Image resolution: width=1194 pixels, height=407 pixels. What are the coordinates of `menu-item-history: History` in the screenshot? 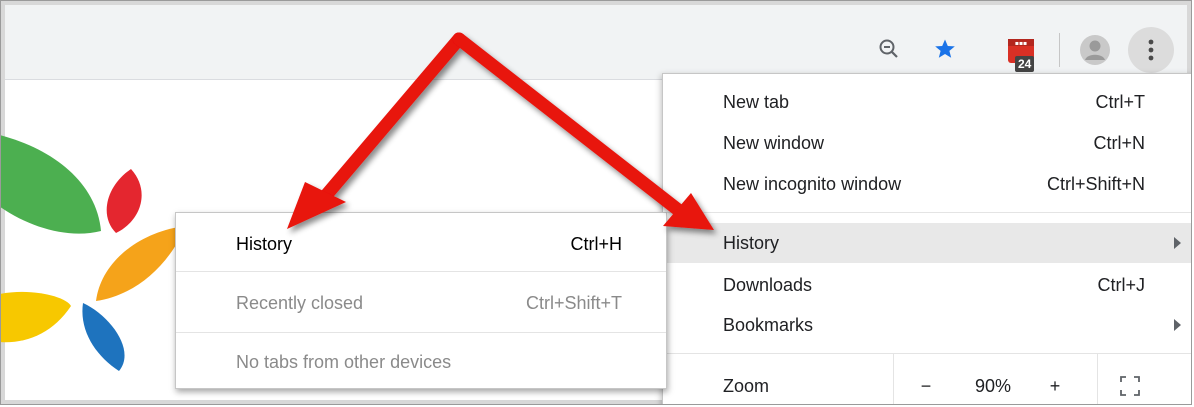 It's located at (927, 243).